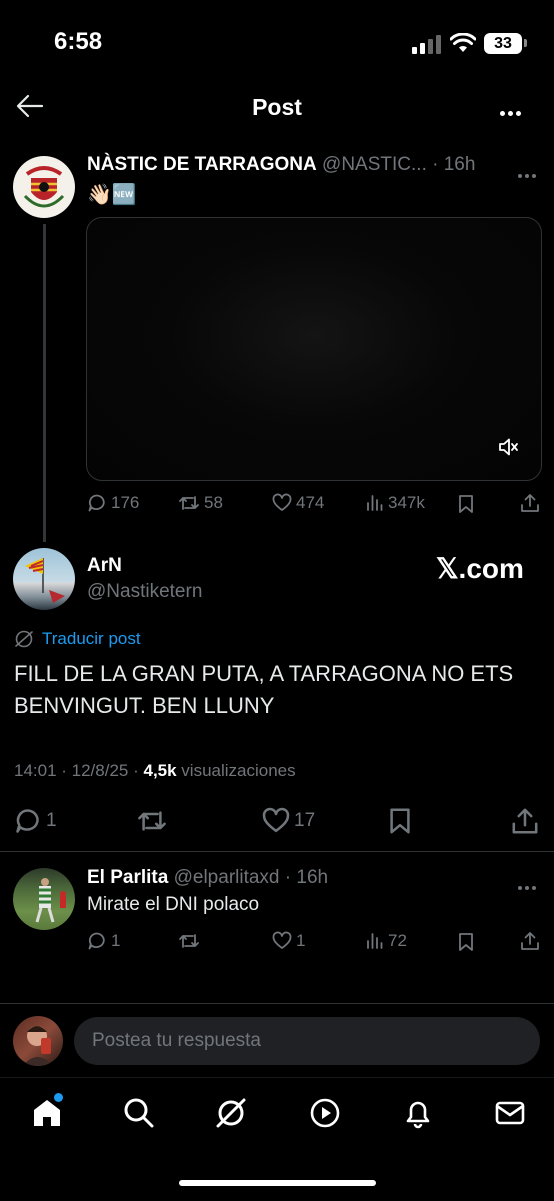 The height and width of the screenshot is (1201, 554). What do you see at coordinates (24, 639) in the screenshot?
I see `translate-icon` at bounding box center [24, 639].